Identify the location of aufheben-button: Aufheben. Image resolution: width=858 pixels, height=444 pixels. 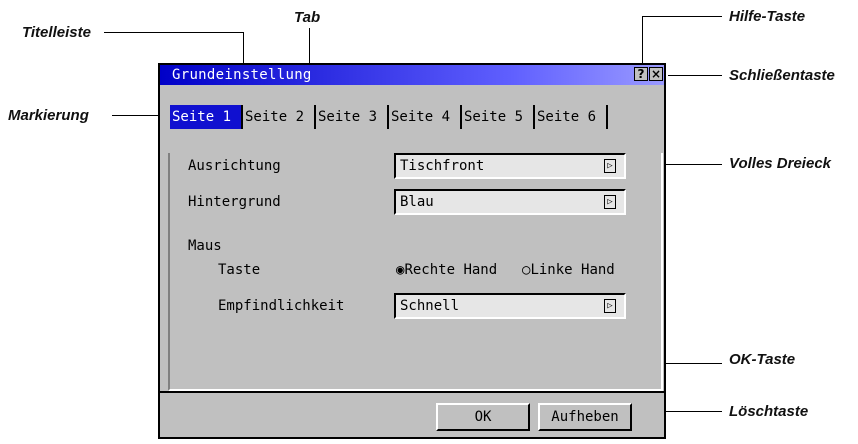
(585, 417).